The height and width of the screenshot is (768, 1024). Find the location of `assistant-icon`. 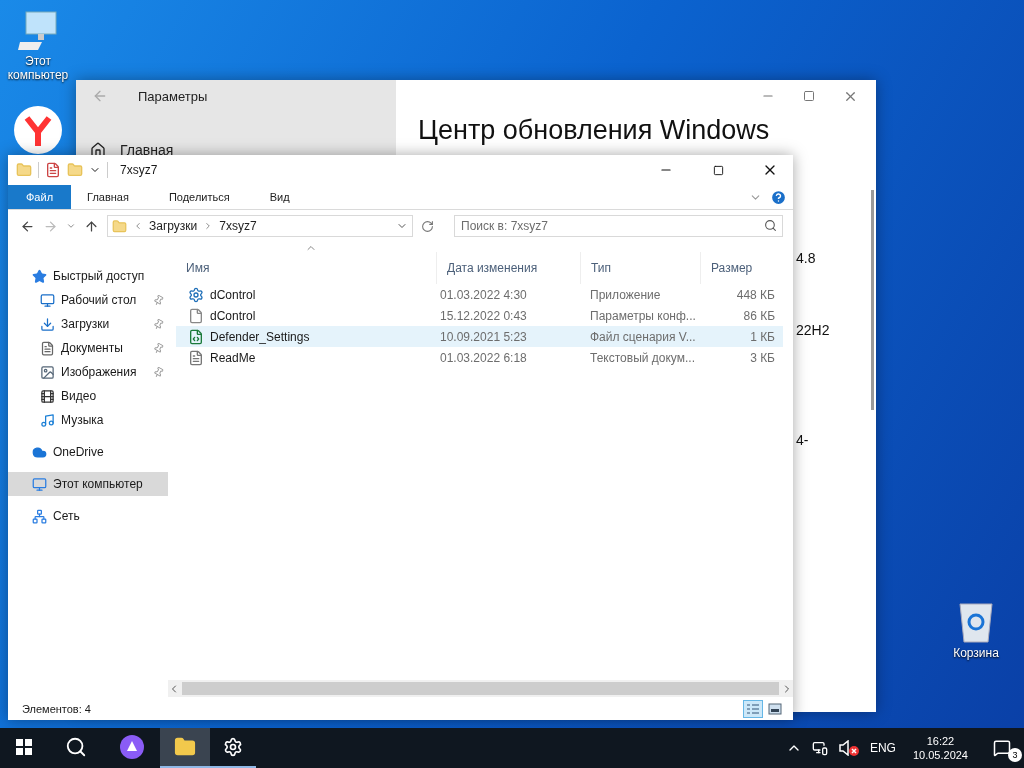

assistant-icon is located at coordinates (132, 747).